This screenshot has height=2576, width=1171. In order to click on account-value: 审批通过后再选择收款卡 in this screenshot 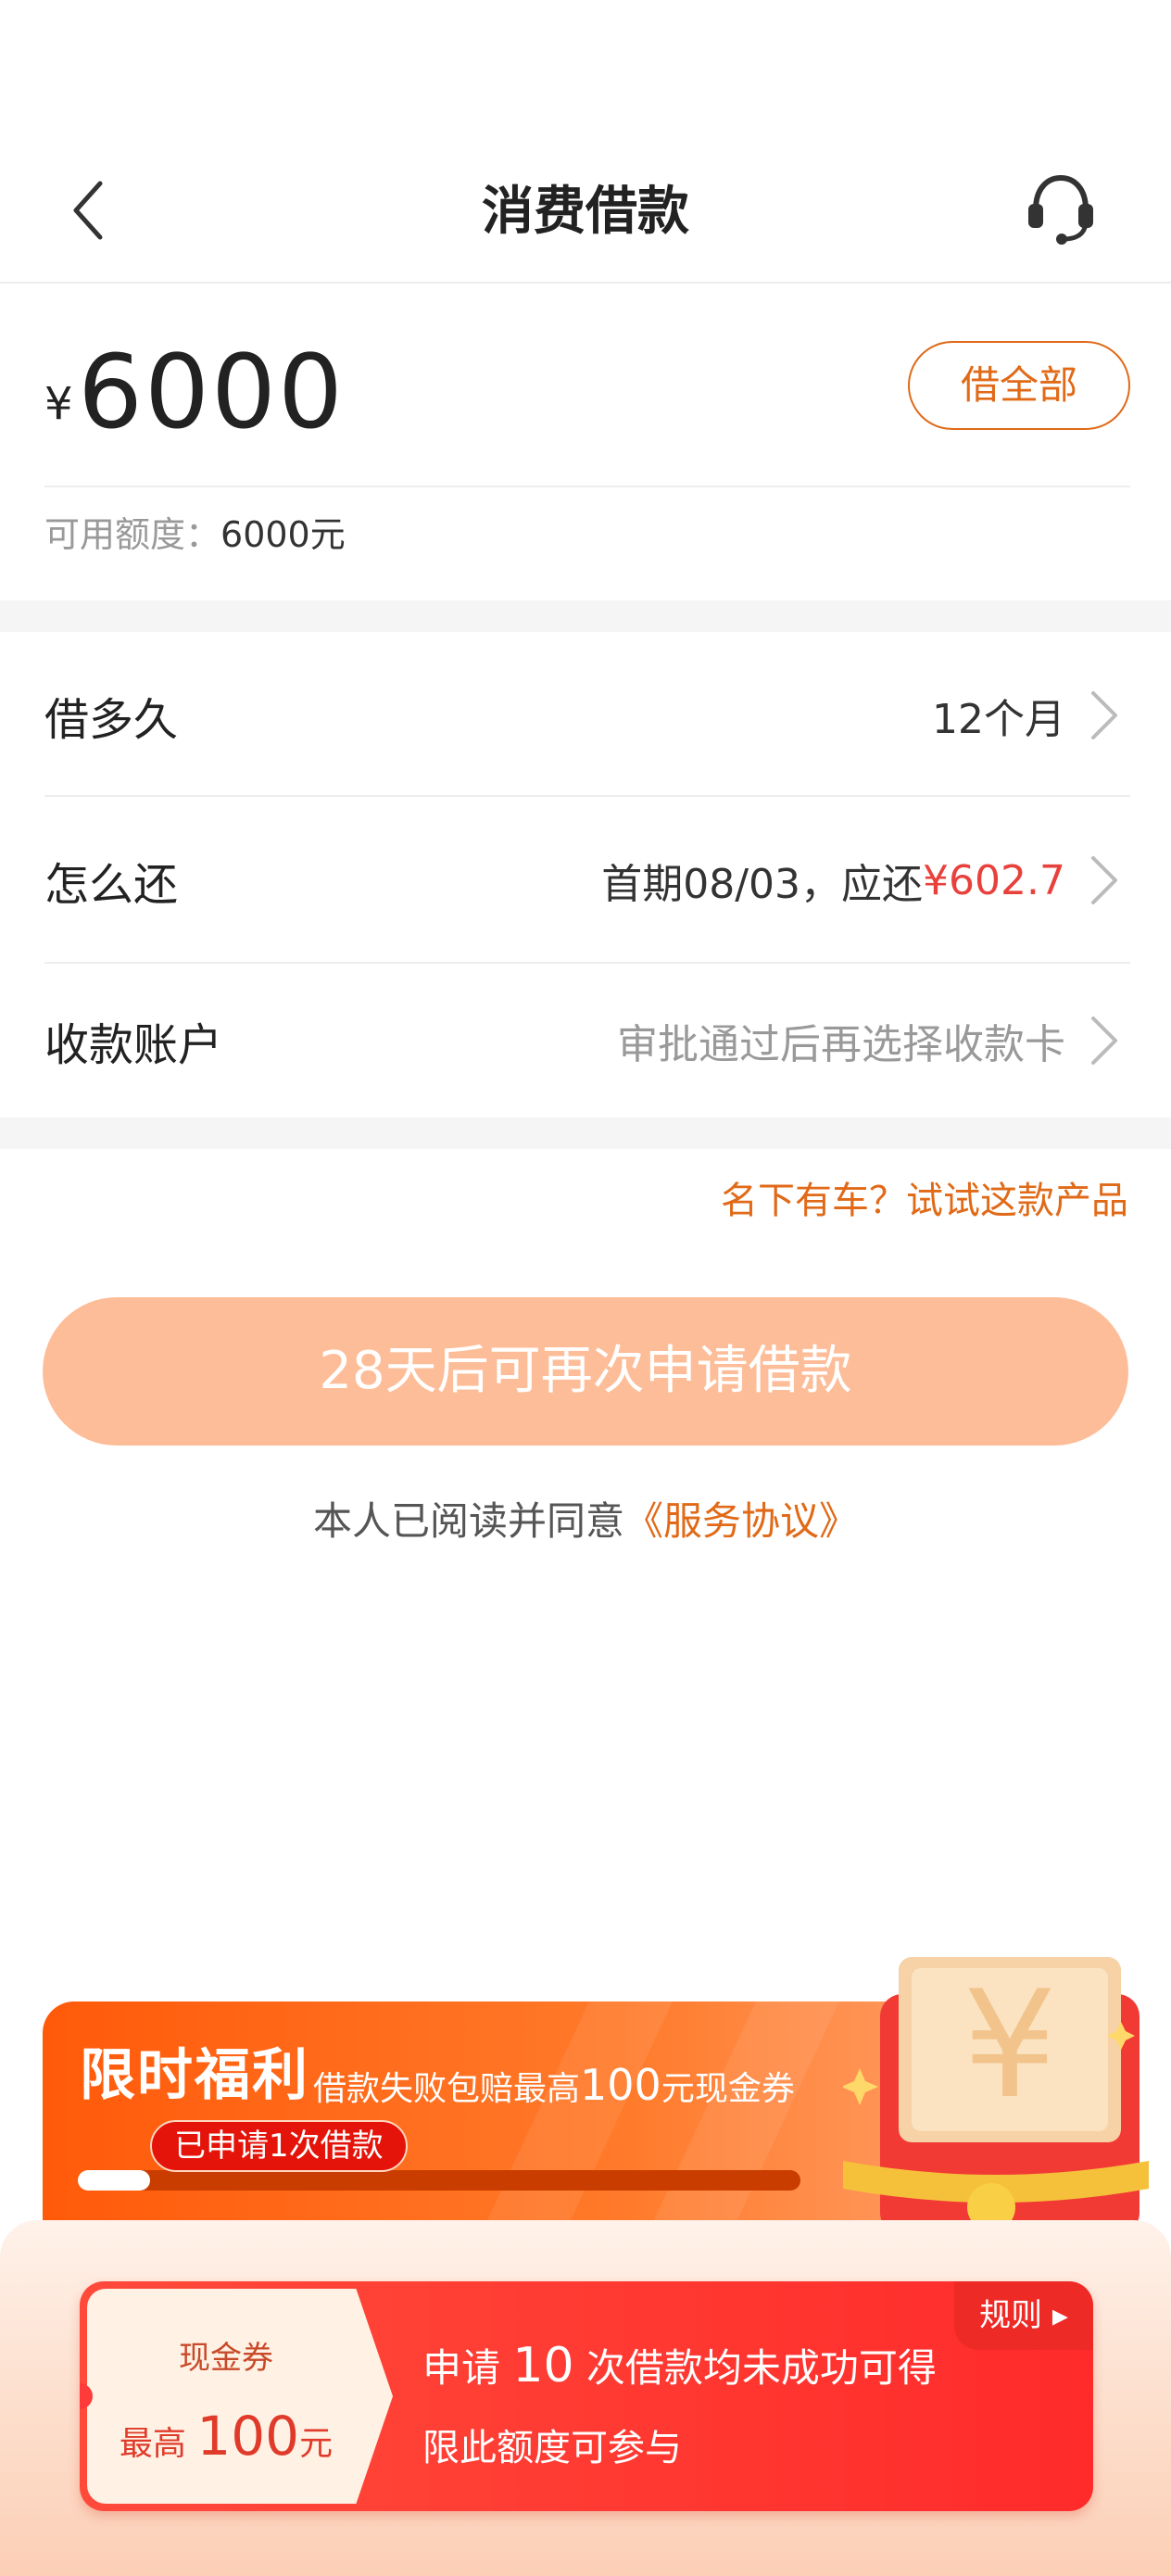, I will do `click(841, 1044)`.